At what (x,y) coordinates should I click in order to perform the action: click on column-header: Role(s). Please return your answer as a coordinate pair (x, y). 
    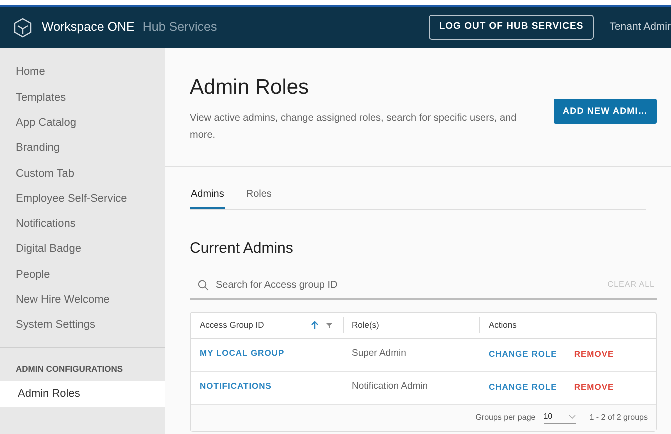
    Looking at the image, I should click on (366, 325).